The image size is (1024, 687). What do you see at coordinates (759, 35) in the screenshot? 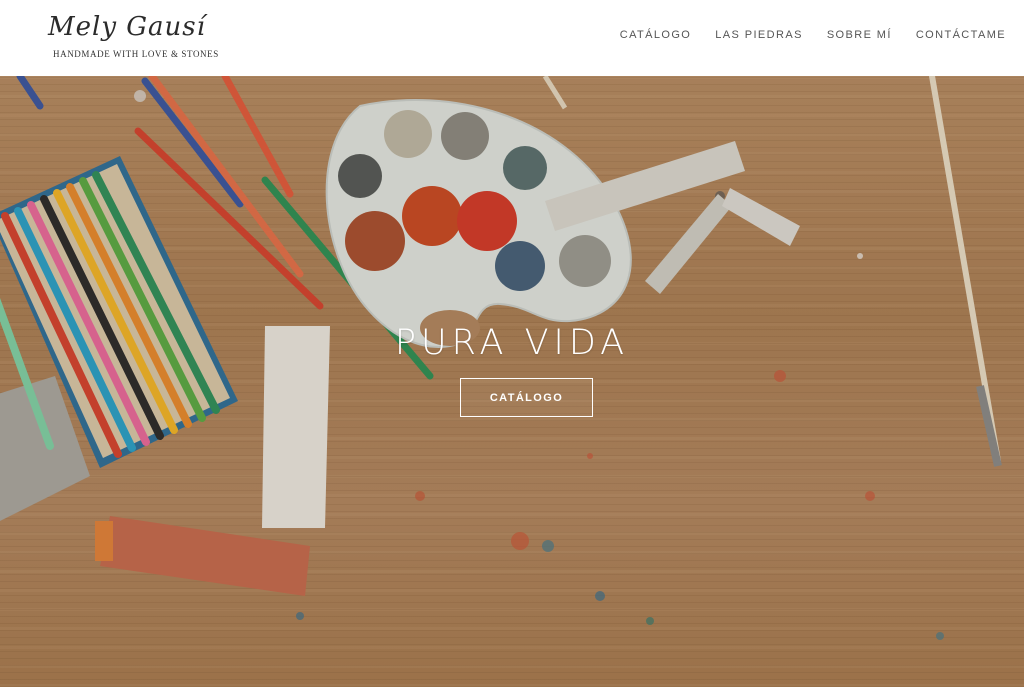
I see `nav-las-piedras: LAS PIEDRAS` at bounding box center [759, 35].